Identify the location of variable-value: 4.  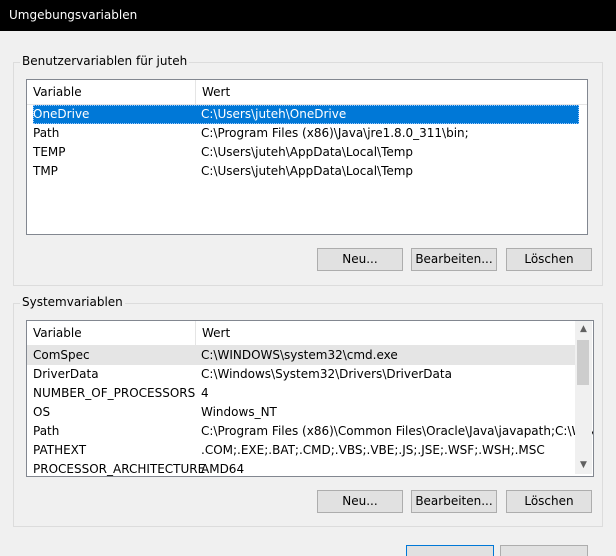
(205, 393).